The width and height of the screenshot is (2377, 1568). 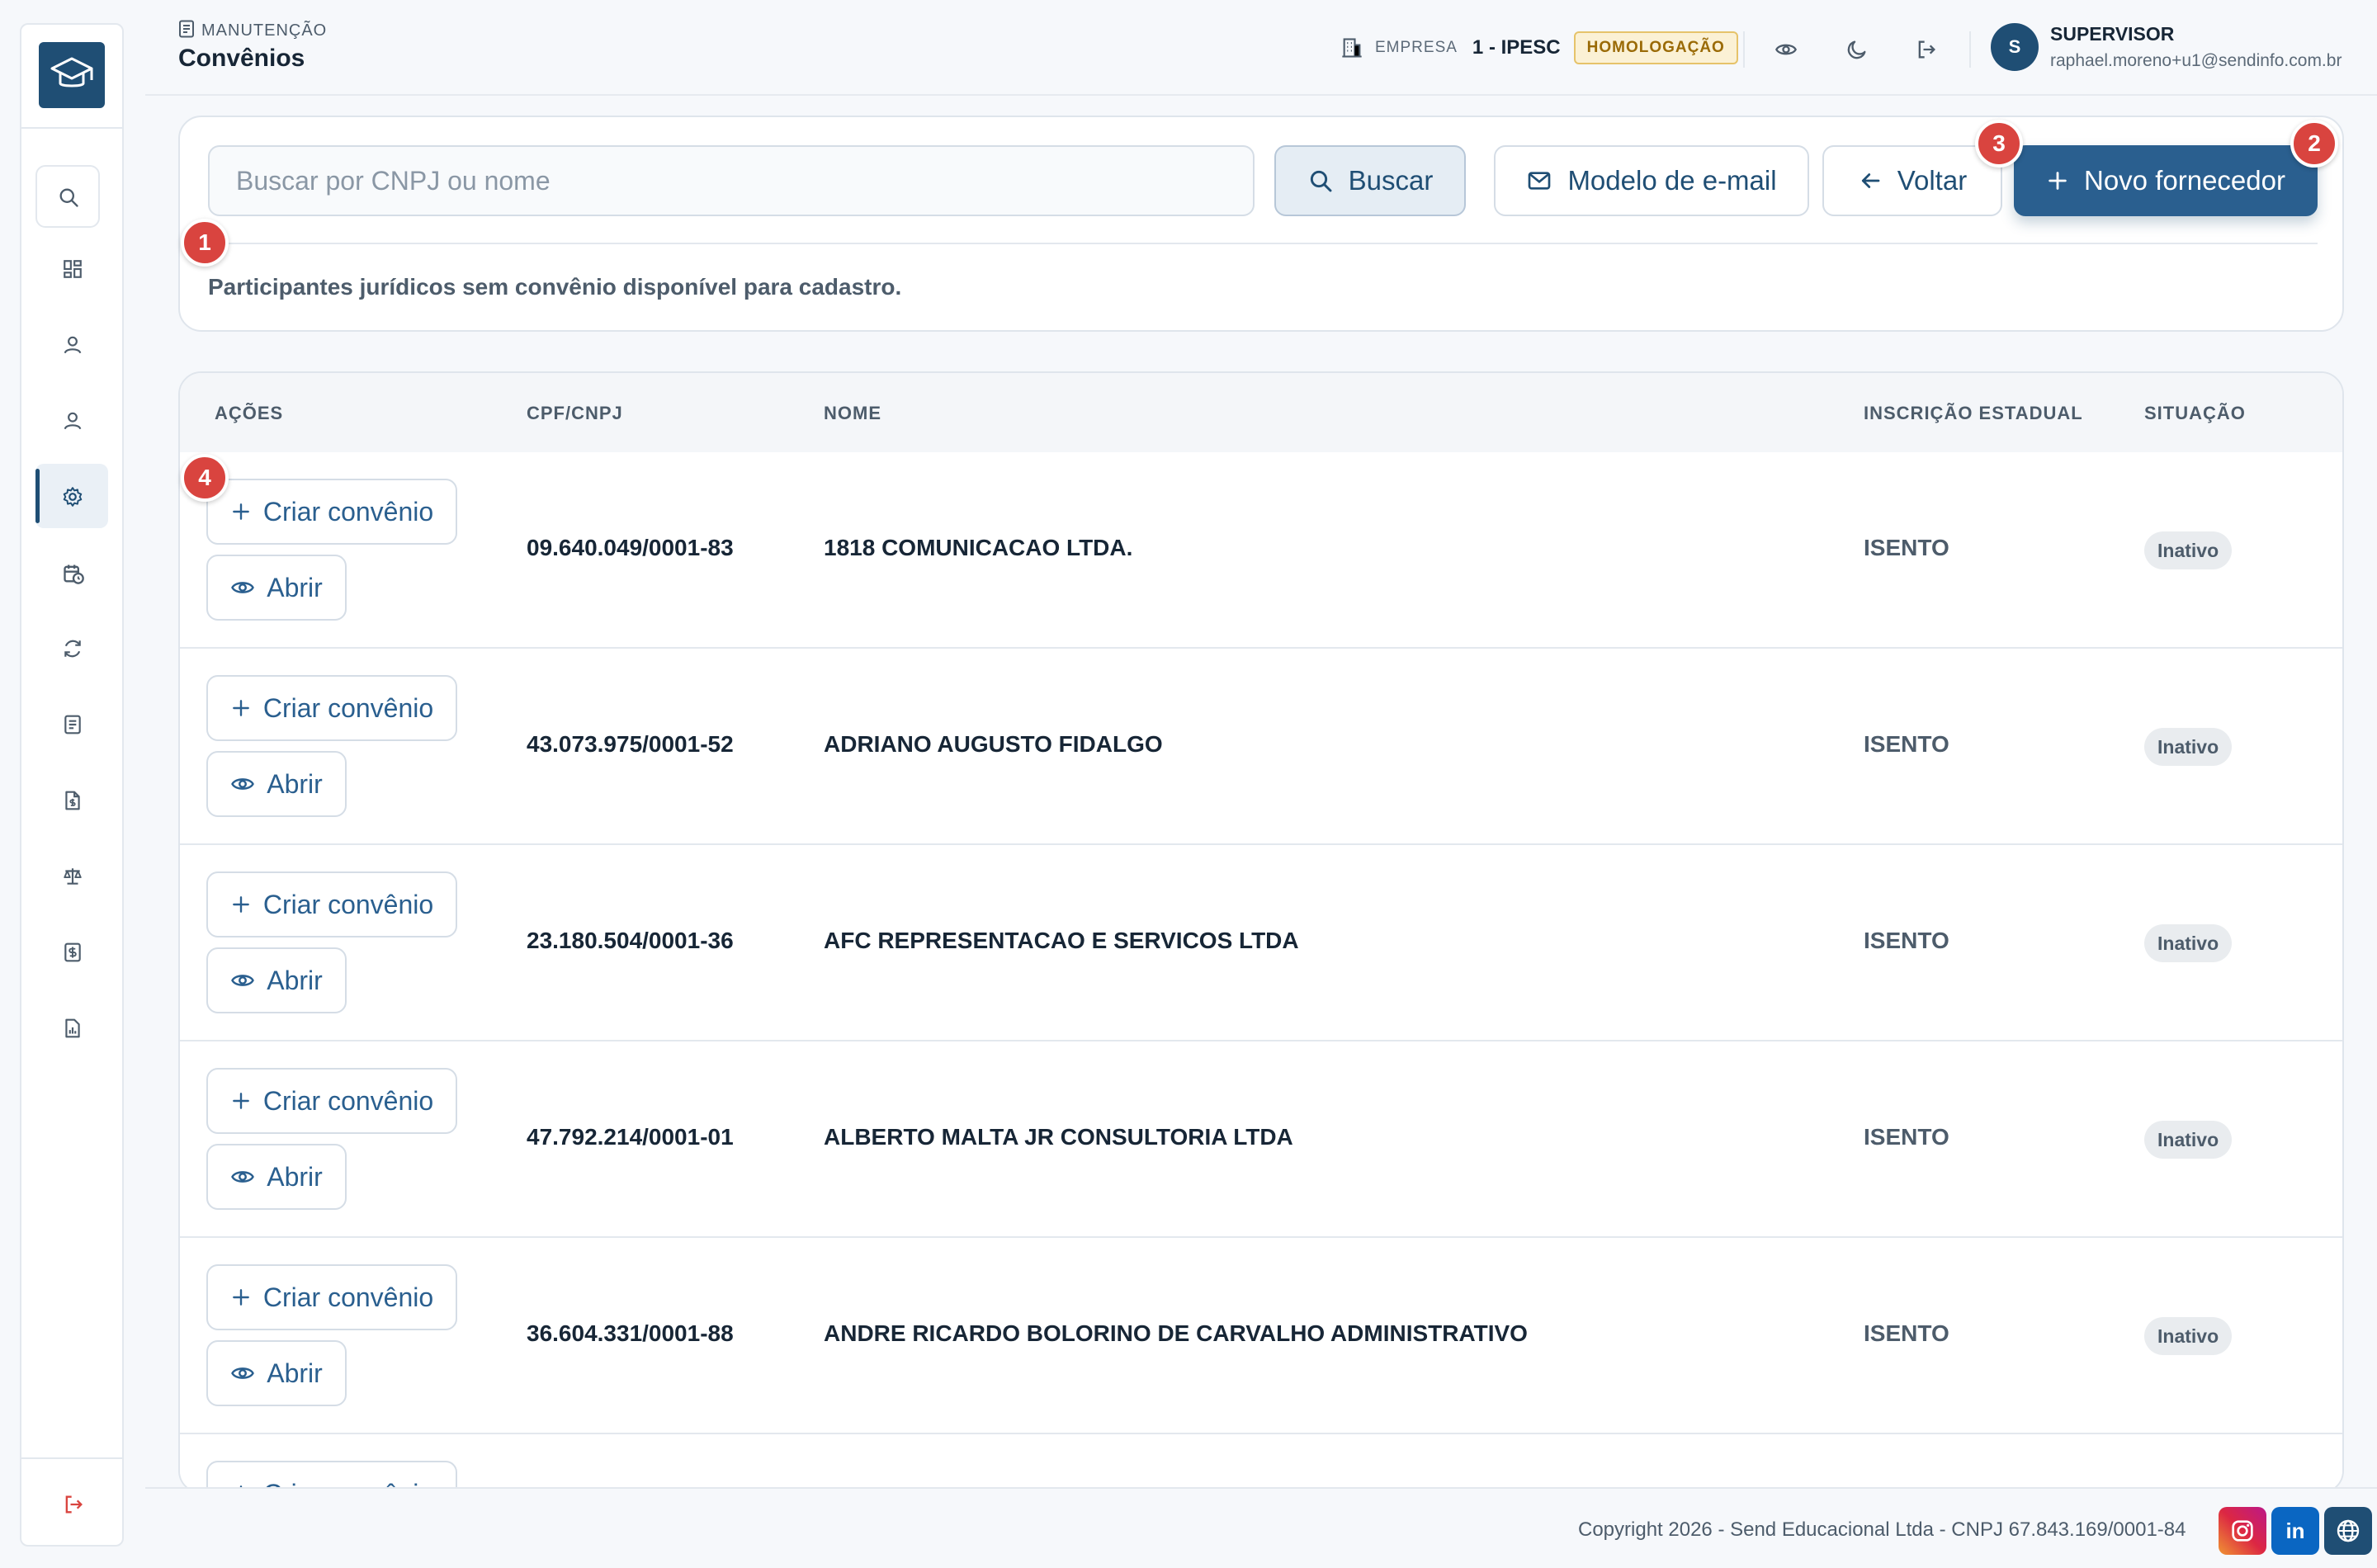 I want to click on mail-icon, so click(x=1540, y=181).